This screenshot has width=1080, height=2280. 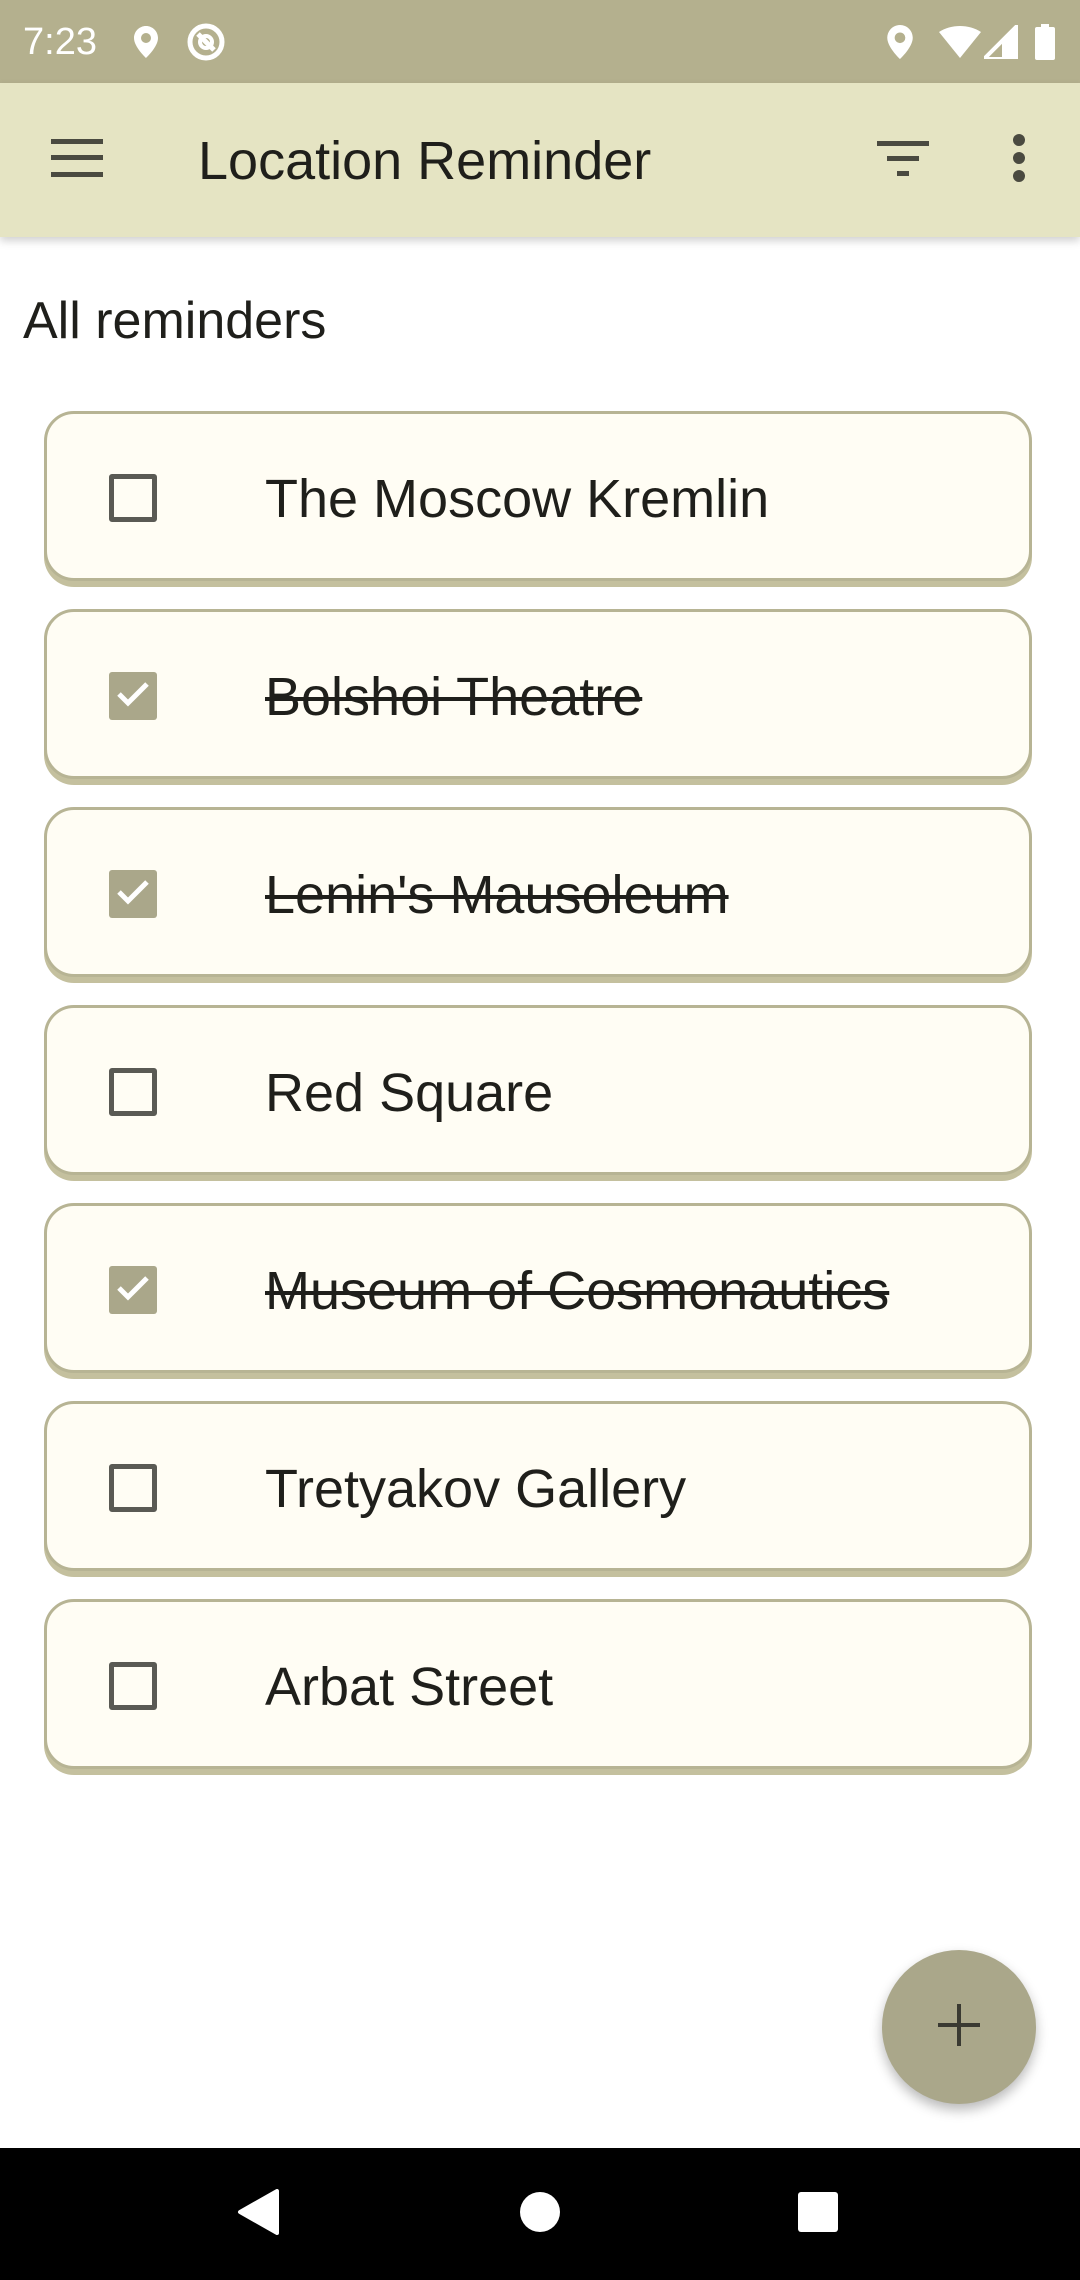 I want to click on plus-icon, so click(x=959, y=2027).